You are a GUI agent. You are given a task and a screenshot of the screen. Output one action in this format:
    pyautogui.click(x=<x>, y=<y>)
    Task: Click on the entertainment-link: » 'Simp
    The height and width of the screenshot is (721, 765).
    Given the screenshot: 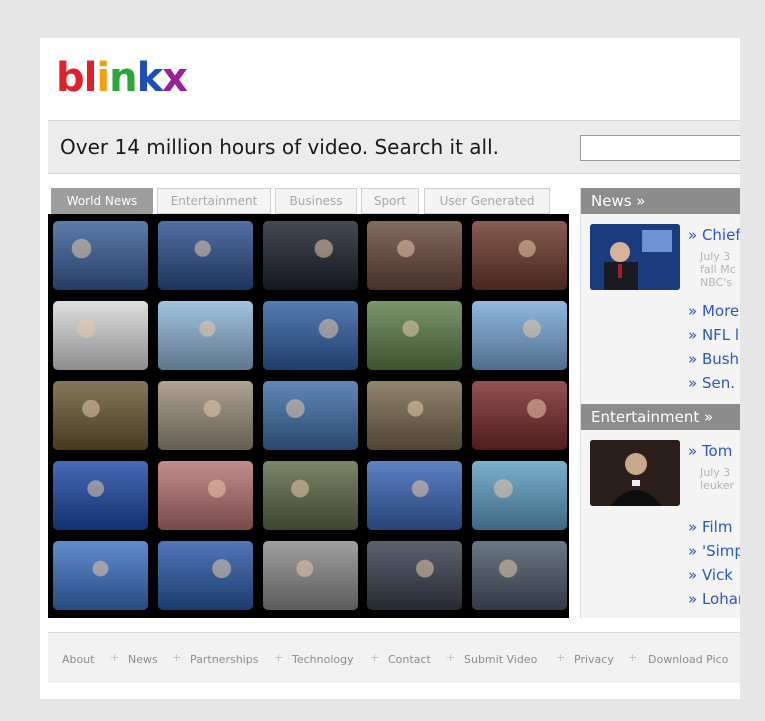 What is the action you would take?
    pyautogui.click(x=714, y=551)
    